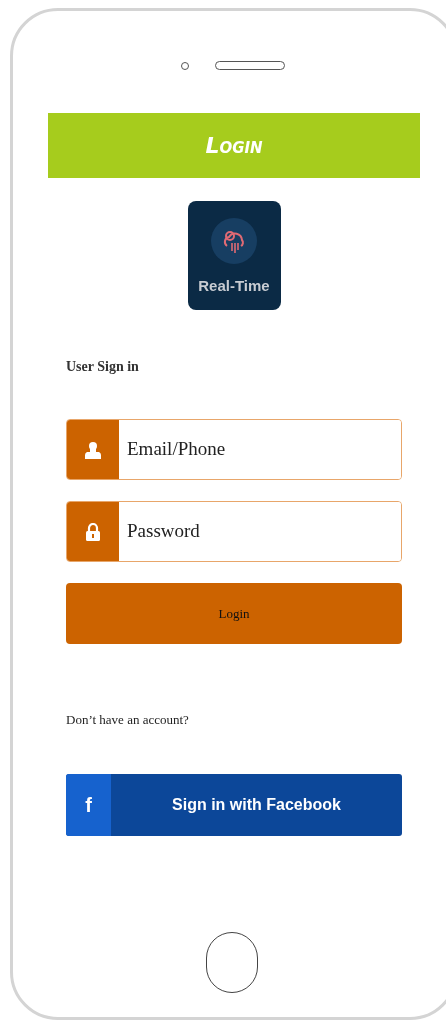 Image resolution: width=446 pixels, height=1028 pixels. I want to click on user-icon, so click(93, 449).